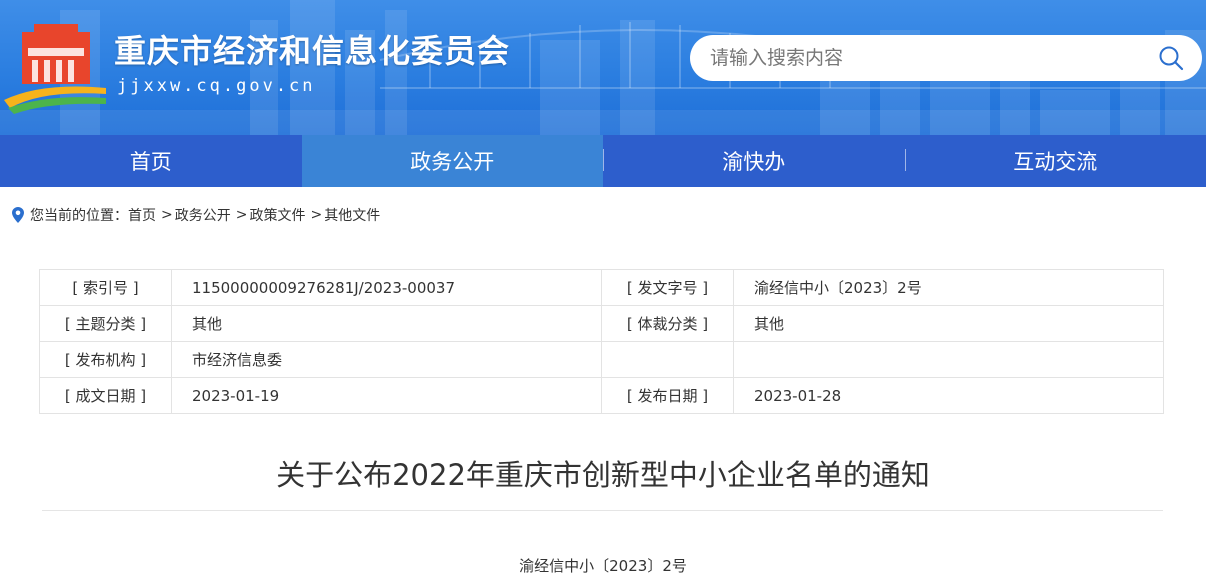  I want to click on table-row: [ 成文日期 ] 2023-01-19 [ 发布日期 ] 2023-01-28, so click(601, 395).